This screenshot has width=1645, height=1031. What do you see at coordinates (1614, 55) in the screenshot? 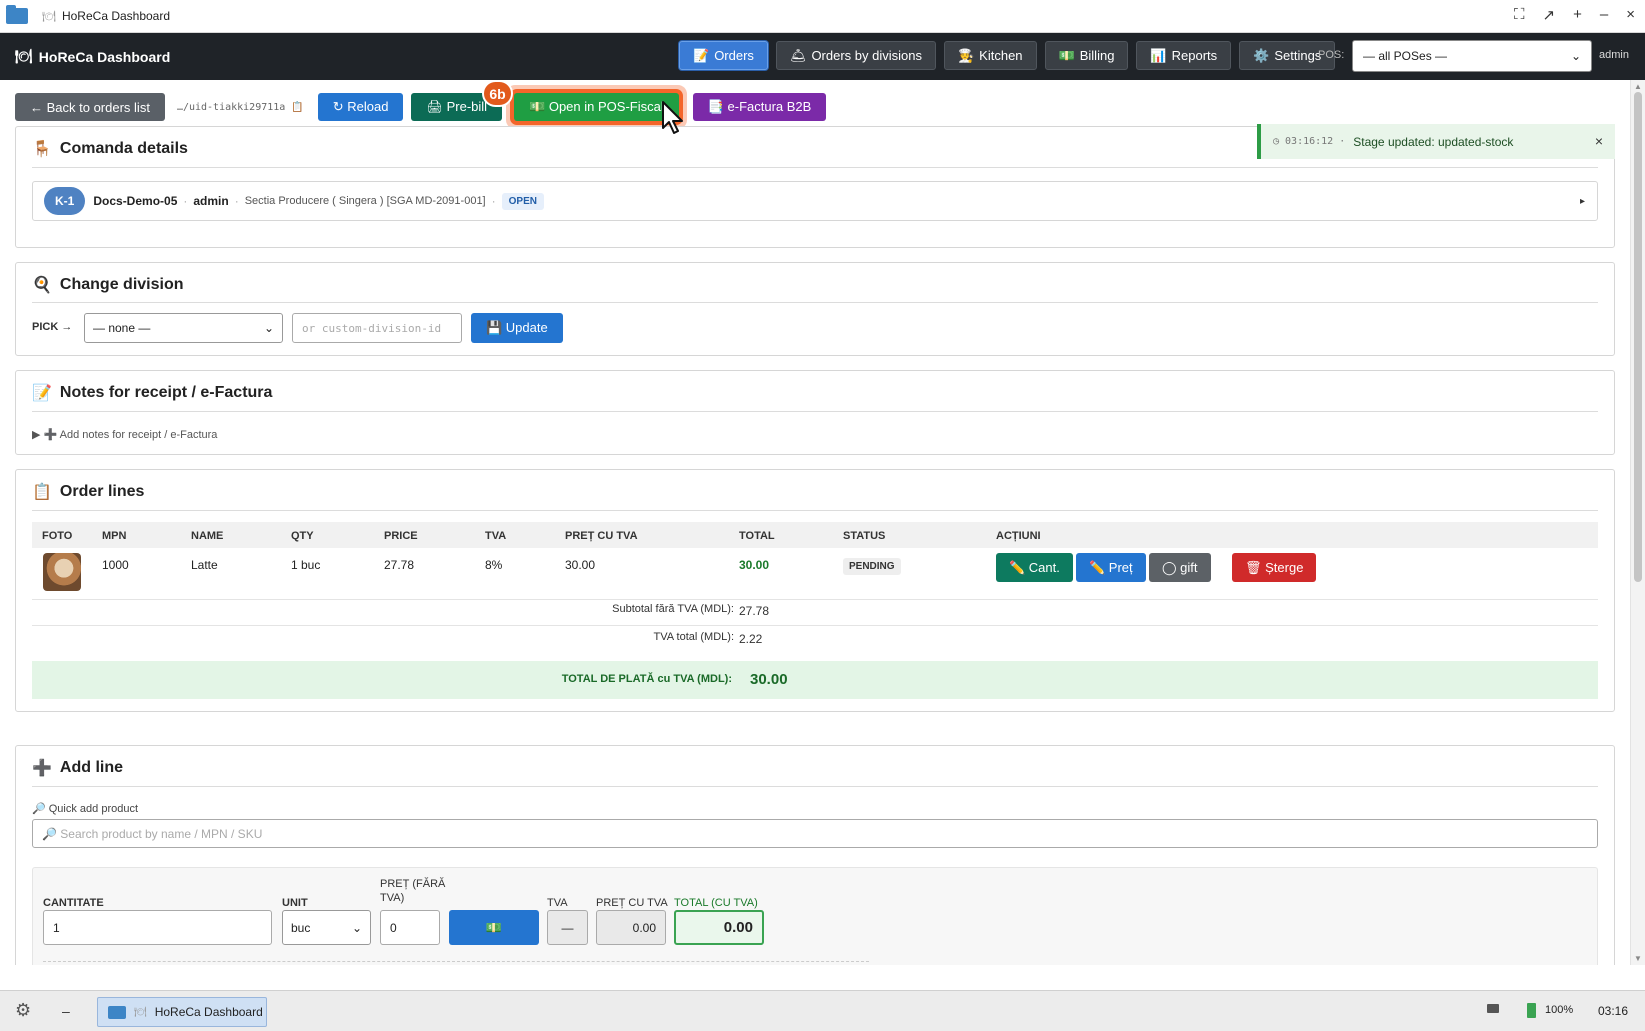
I see `user-name: admin` at bounding box center [1614, 55].